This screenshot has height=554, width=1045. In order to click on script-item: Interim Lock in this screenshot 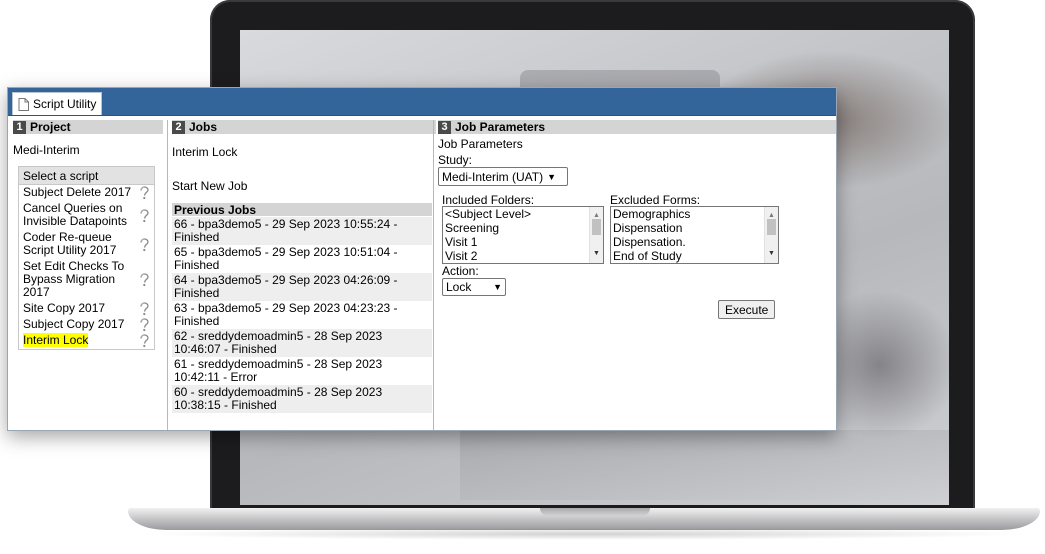, I will do `click(86, 341)`.